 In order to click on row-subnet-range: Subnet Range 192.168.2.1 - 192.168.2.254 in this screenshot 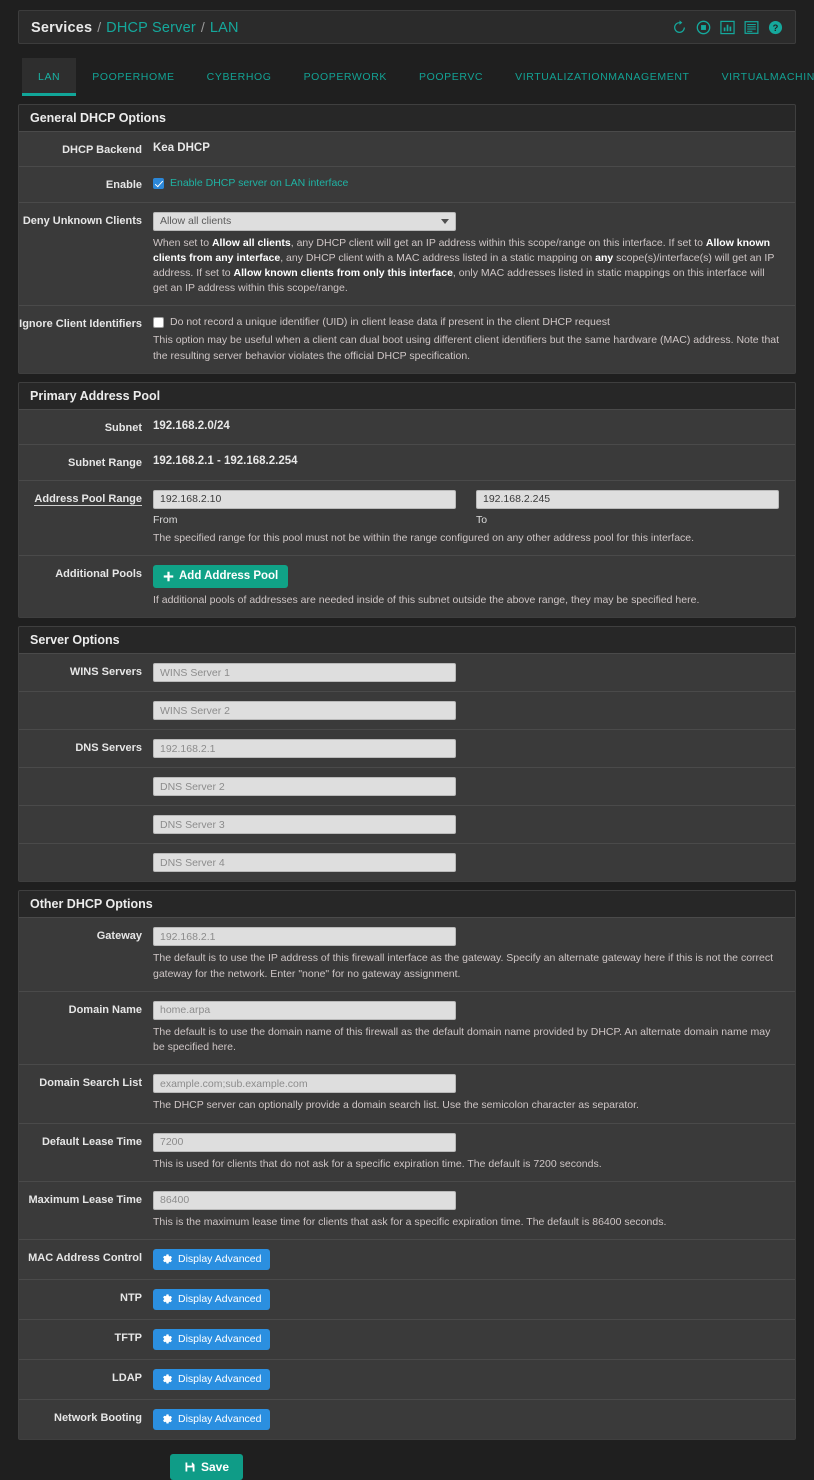, I will do `click(407, 463)`.